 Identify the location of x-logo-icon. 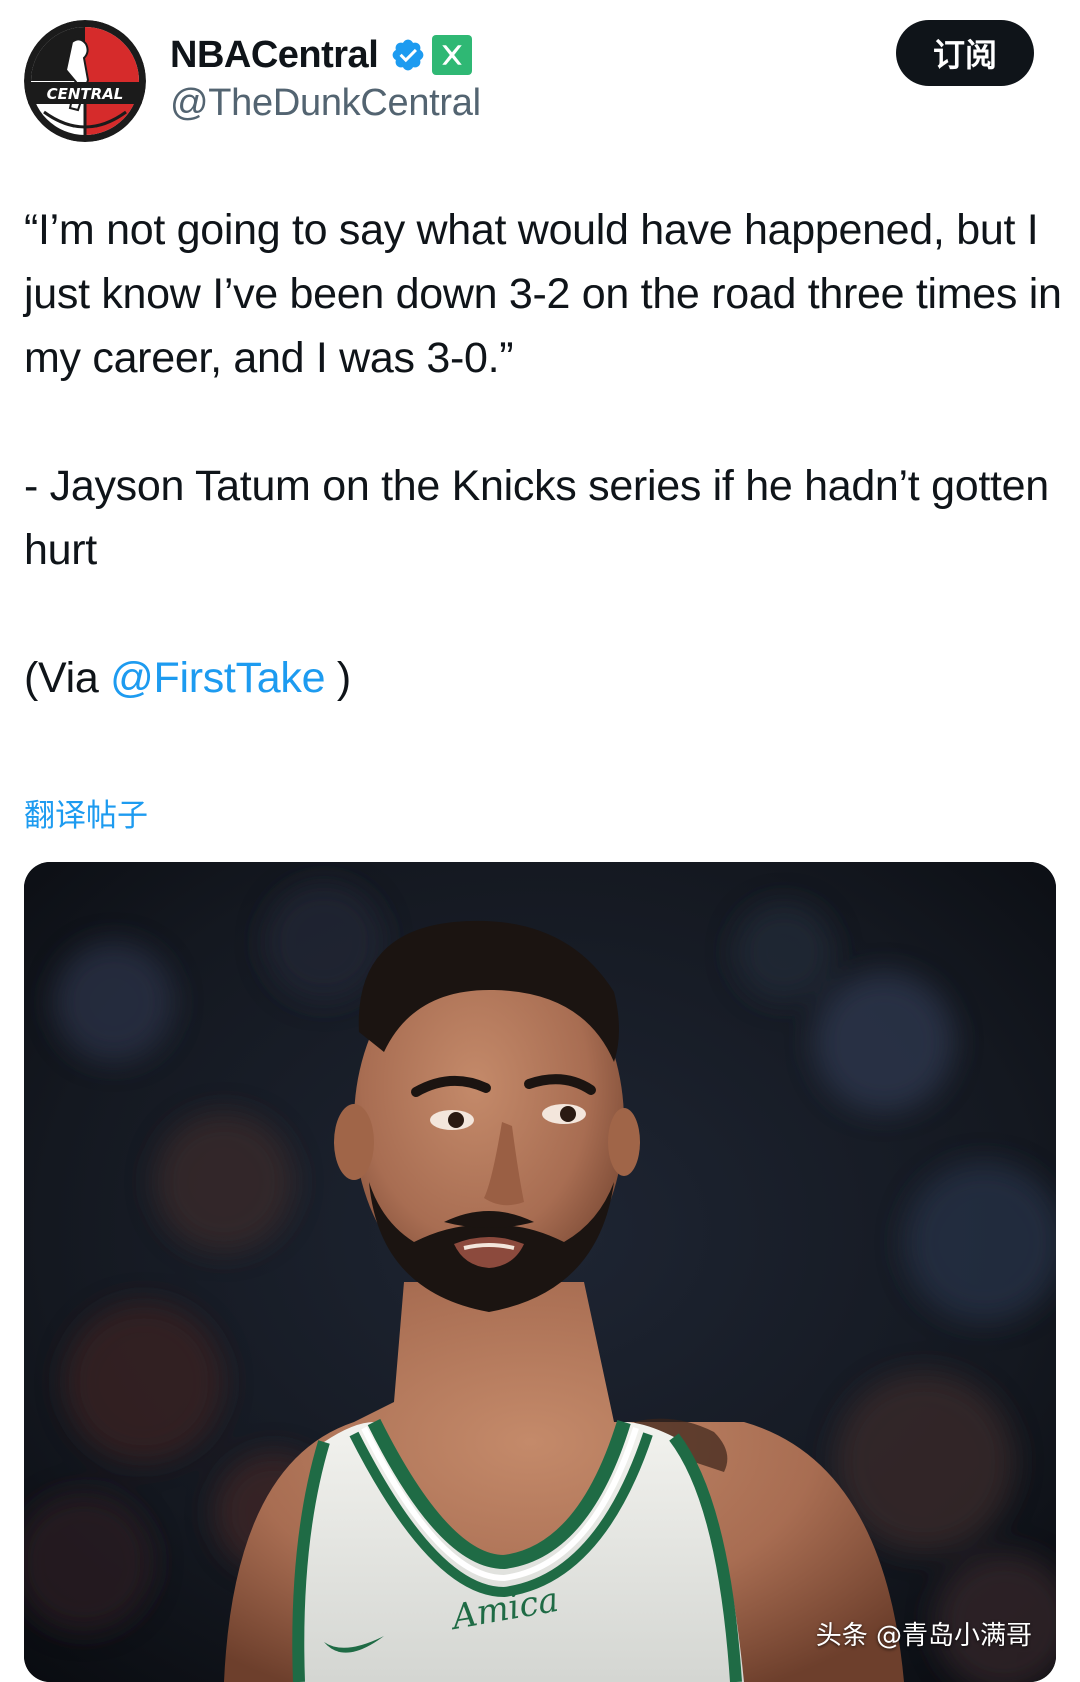
(452, 55).